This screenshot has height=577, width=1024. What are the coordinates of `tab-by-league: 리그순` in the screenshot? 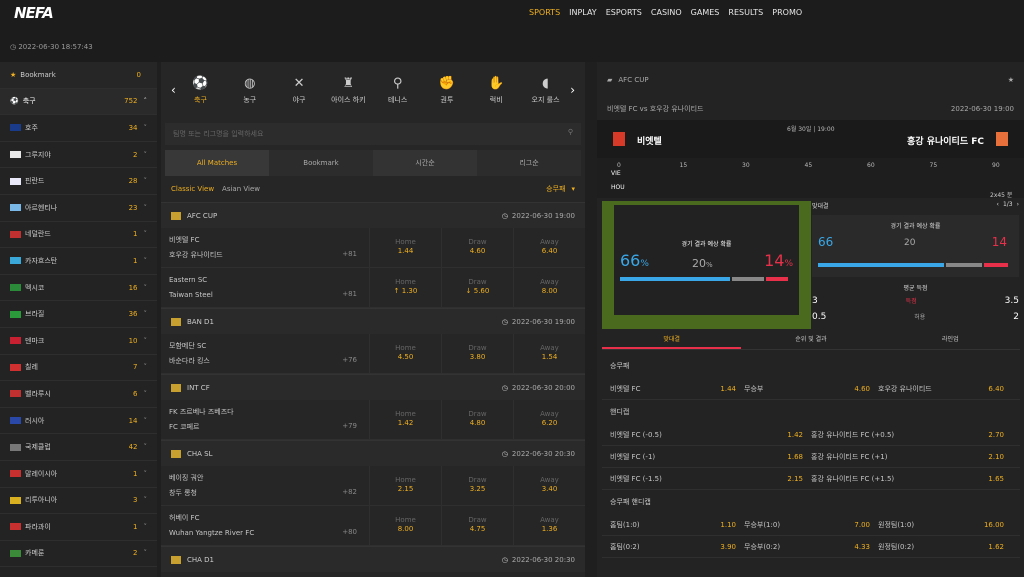 It's located at (529, 163).